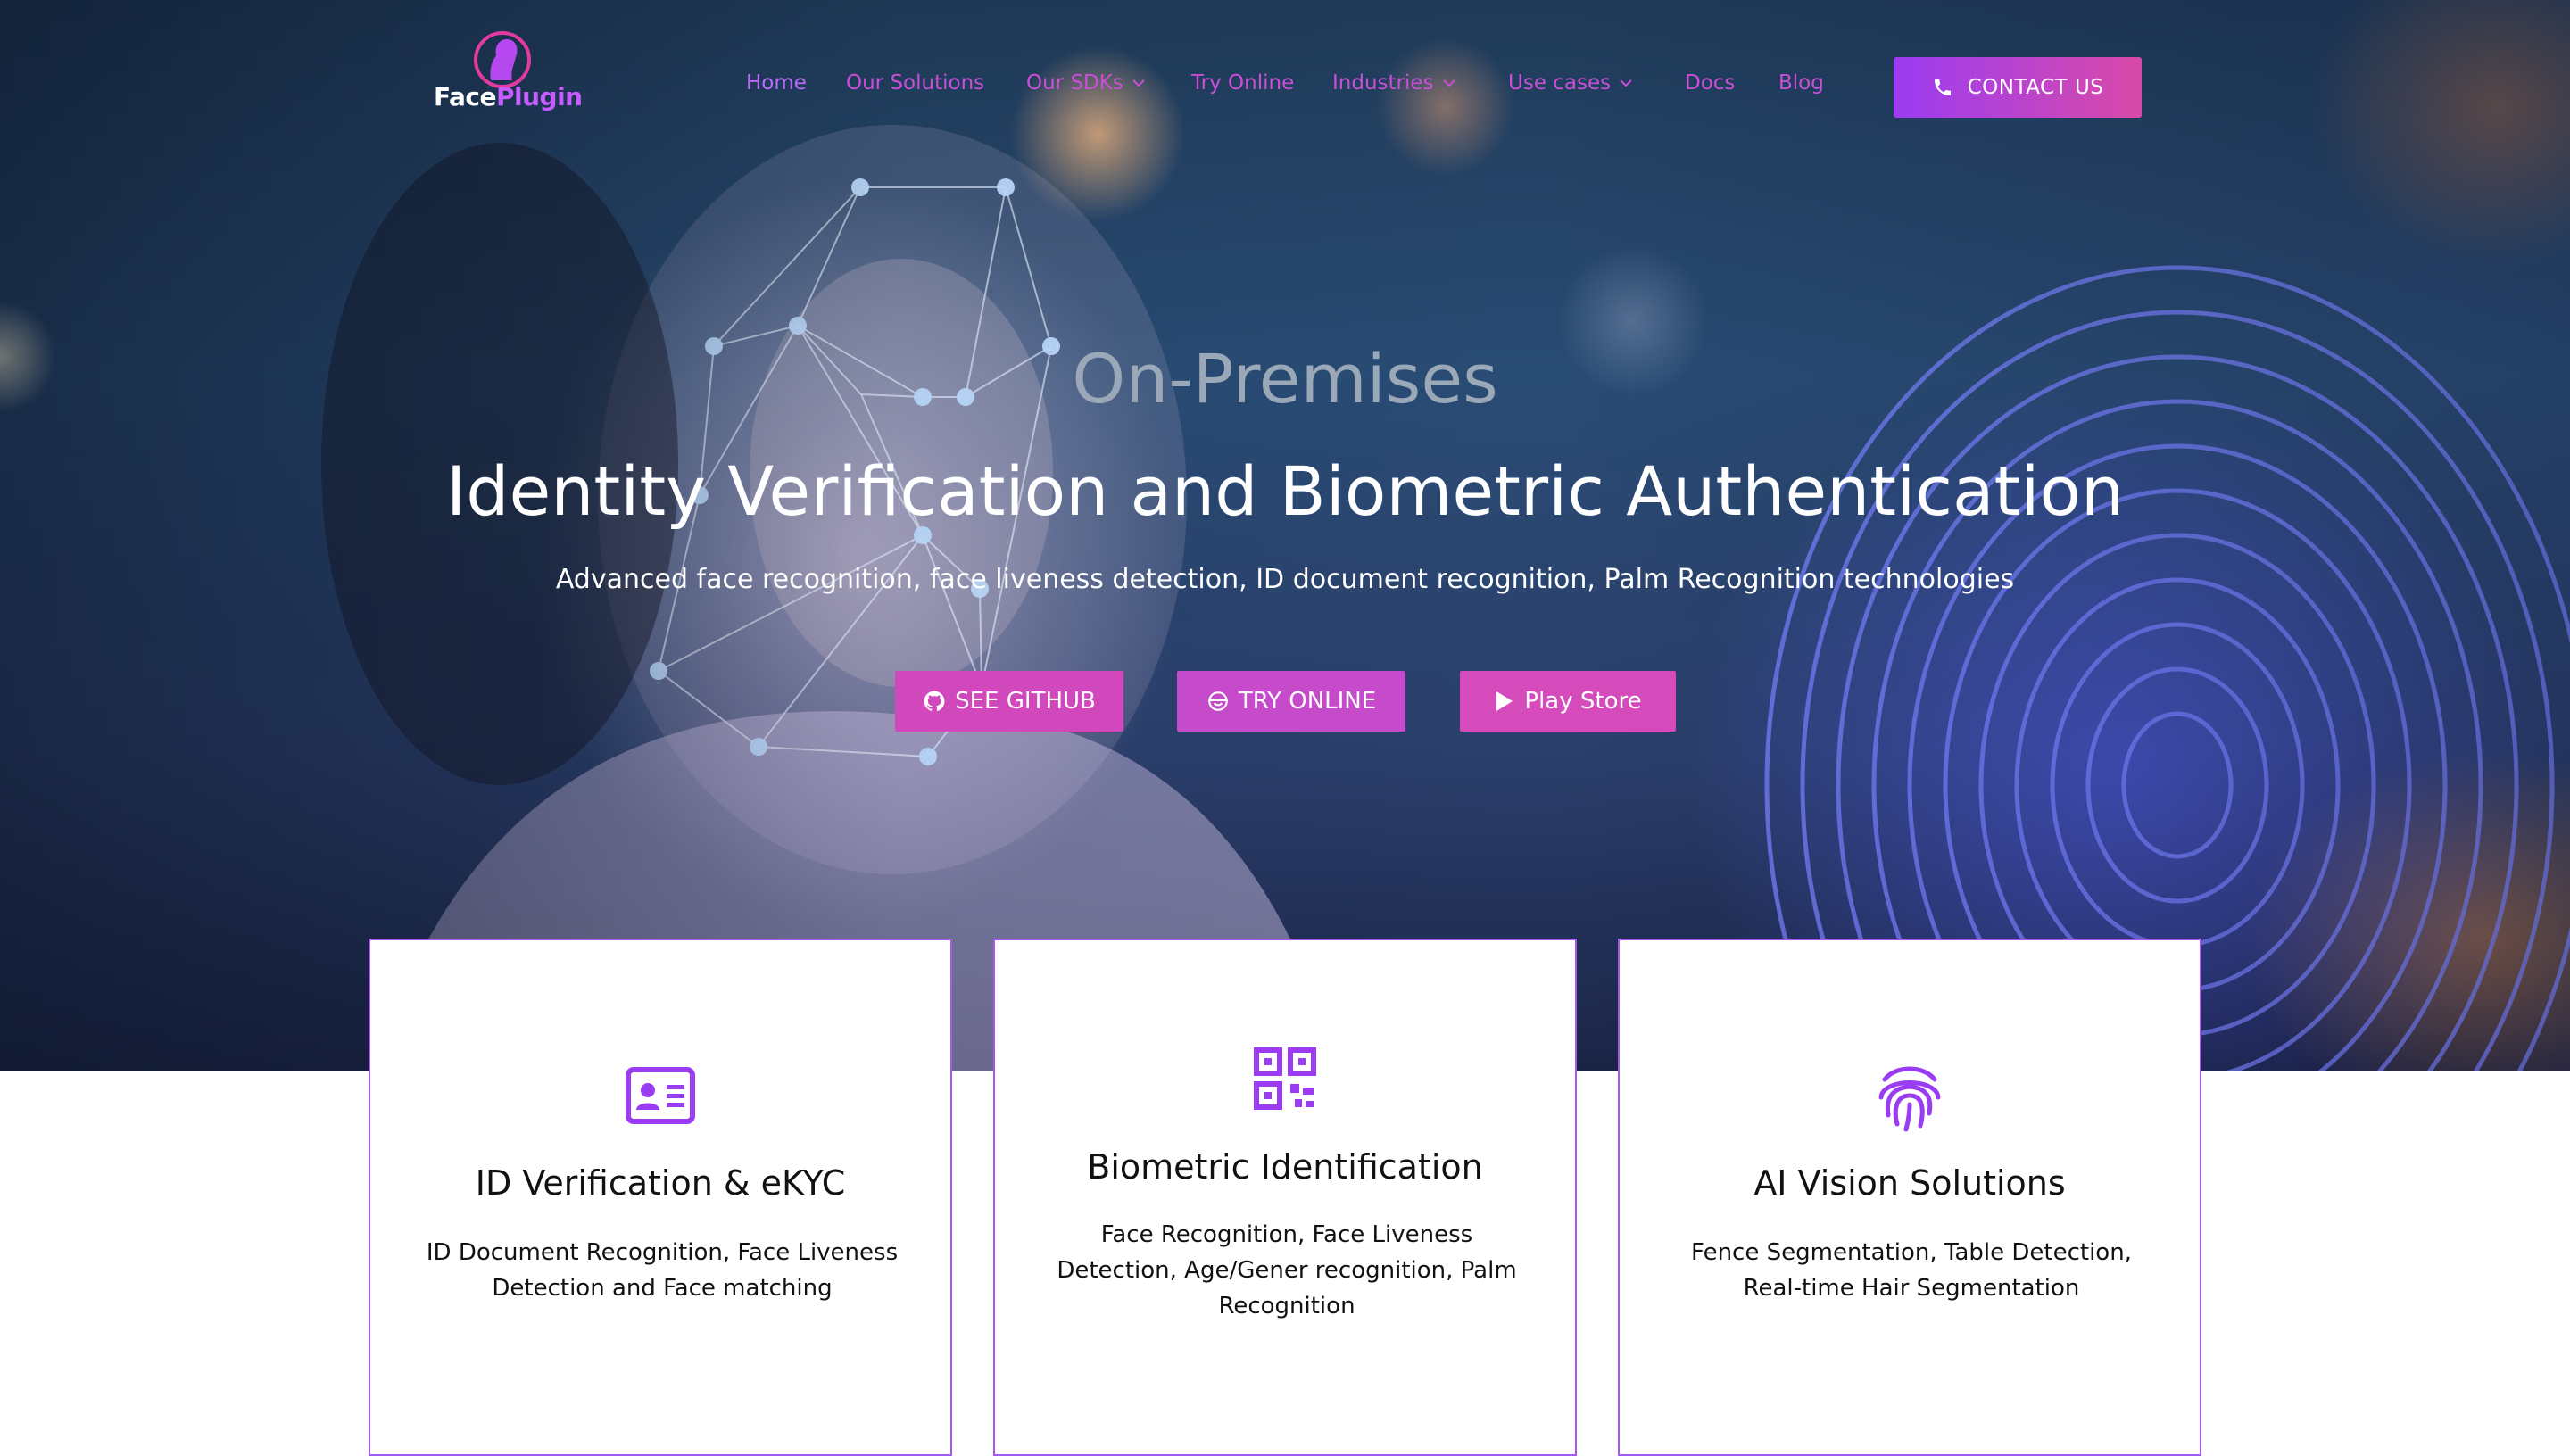 The image size is (2570, 1456). I want to click on nav-home-label: Home, so click(777, 83).